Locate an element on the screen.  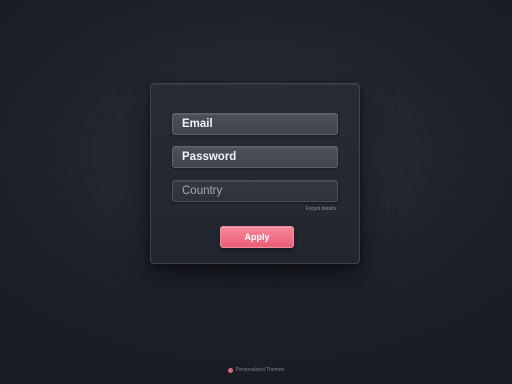
submit-button-label: Apply is located at coordinates (257, 237).